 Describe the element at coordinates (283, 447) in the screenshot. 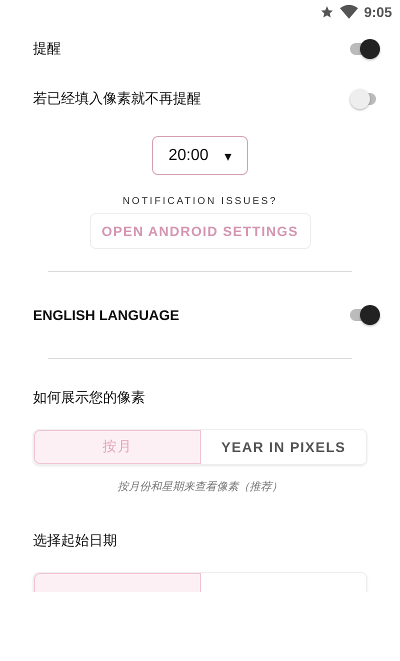

I see `segment-tab: YEAR IN PIXELS` at that location.